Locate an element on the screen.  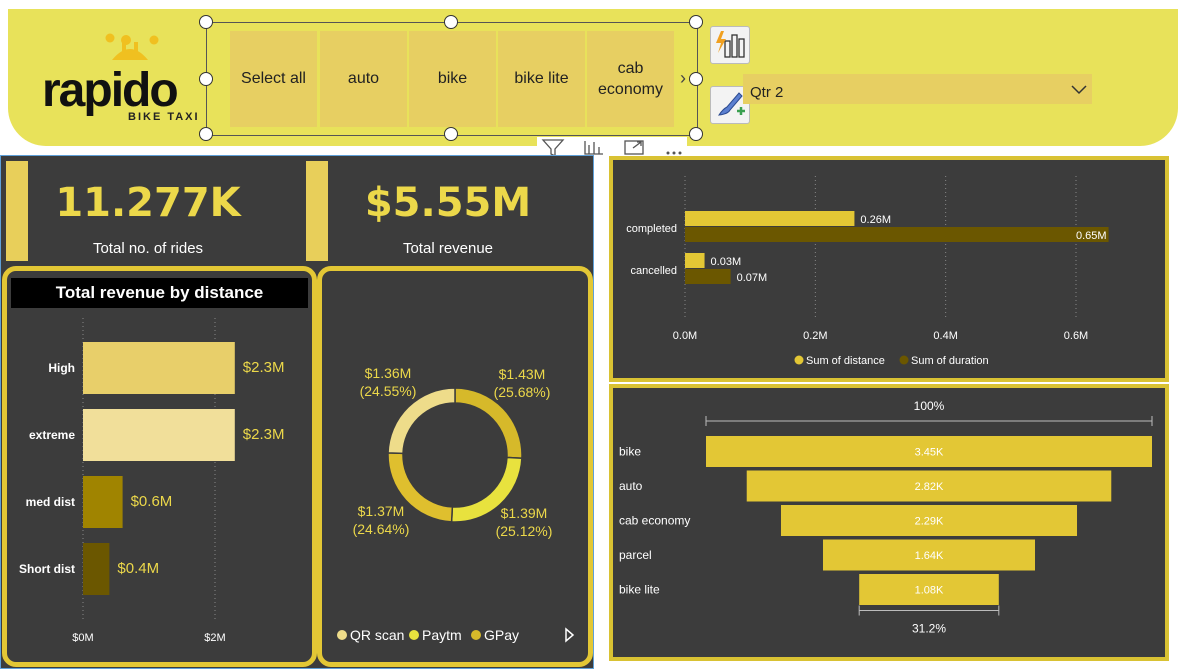
data-label: 2.29K is located at coordinates (929, 522).